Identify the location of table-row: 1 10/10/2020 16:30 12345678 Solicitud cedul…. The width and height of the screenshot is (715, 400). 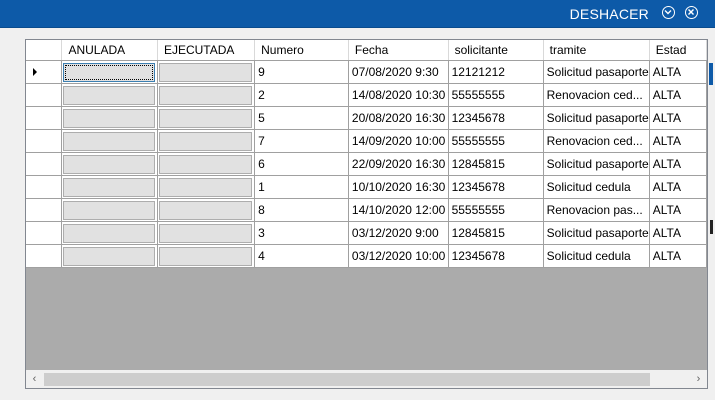
(366, 187).